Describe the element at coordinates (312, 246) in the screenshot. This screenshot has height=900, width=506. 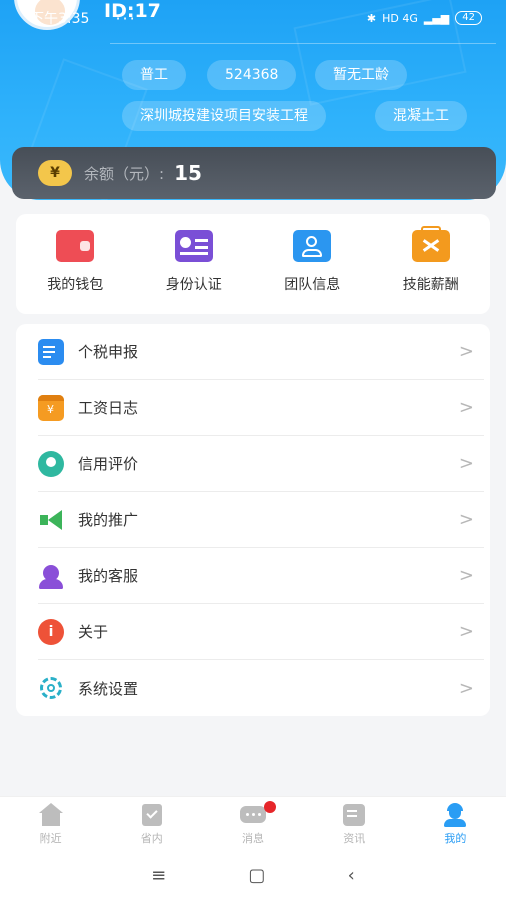
I see `team-icon` at that location.